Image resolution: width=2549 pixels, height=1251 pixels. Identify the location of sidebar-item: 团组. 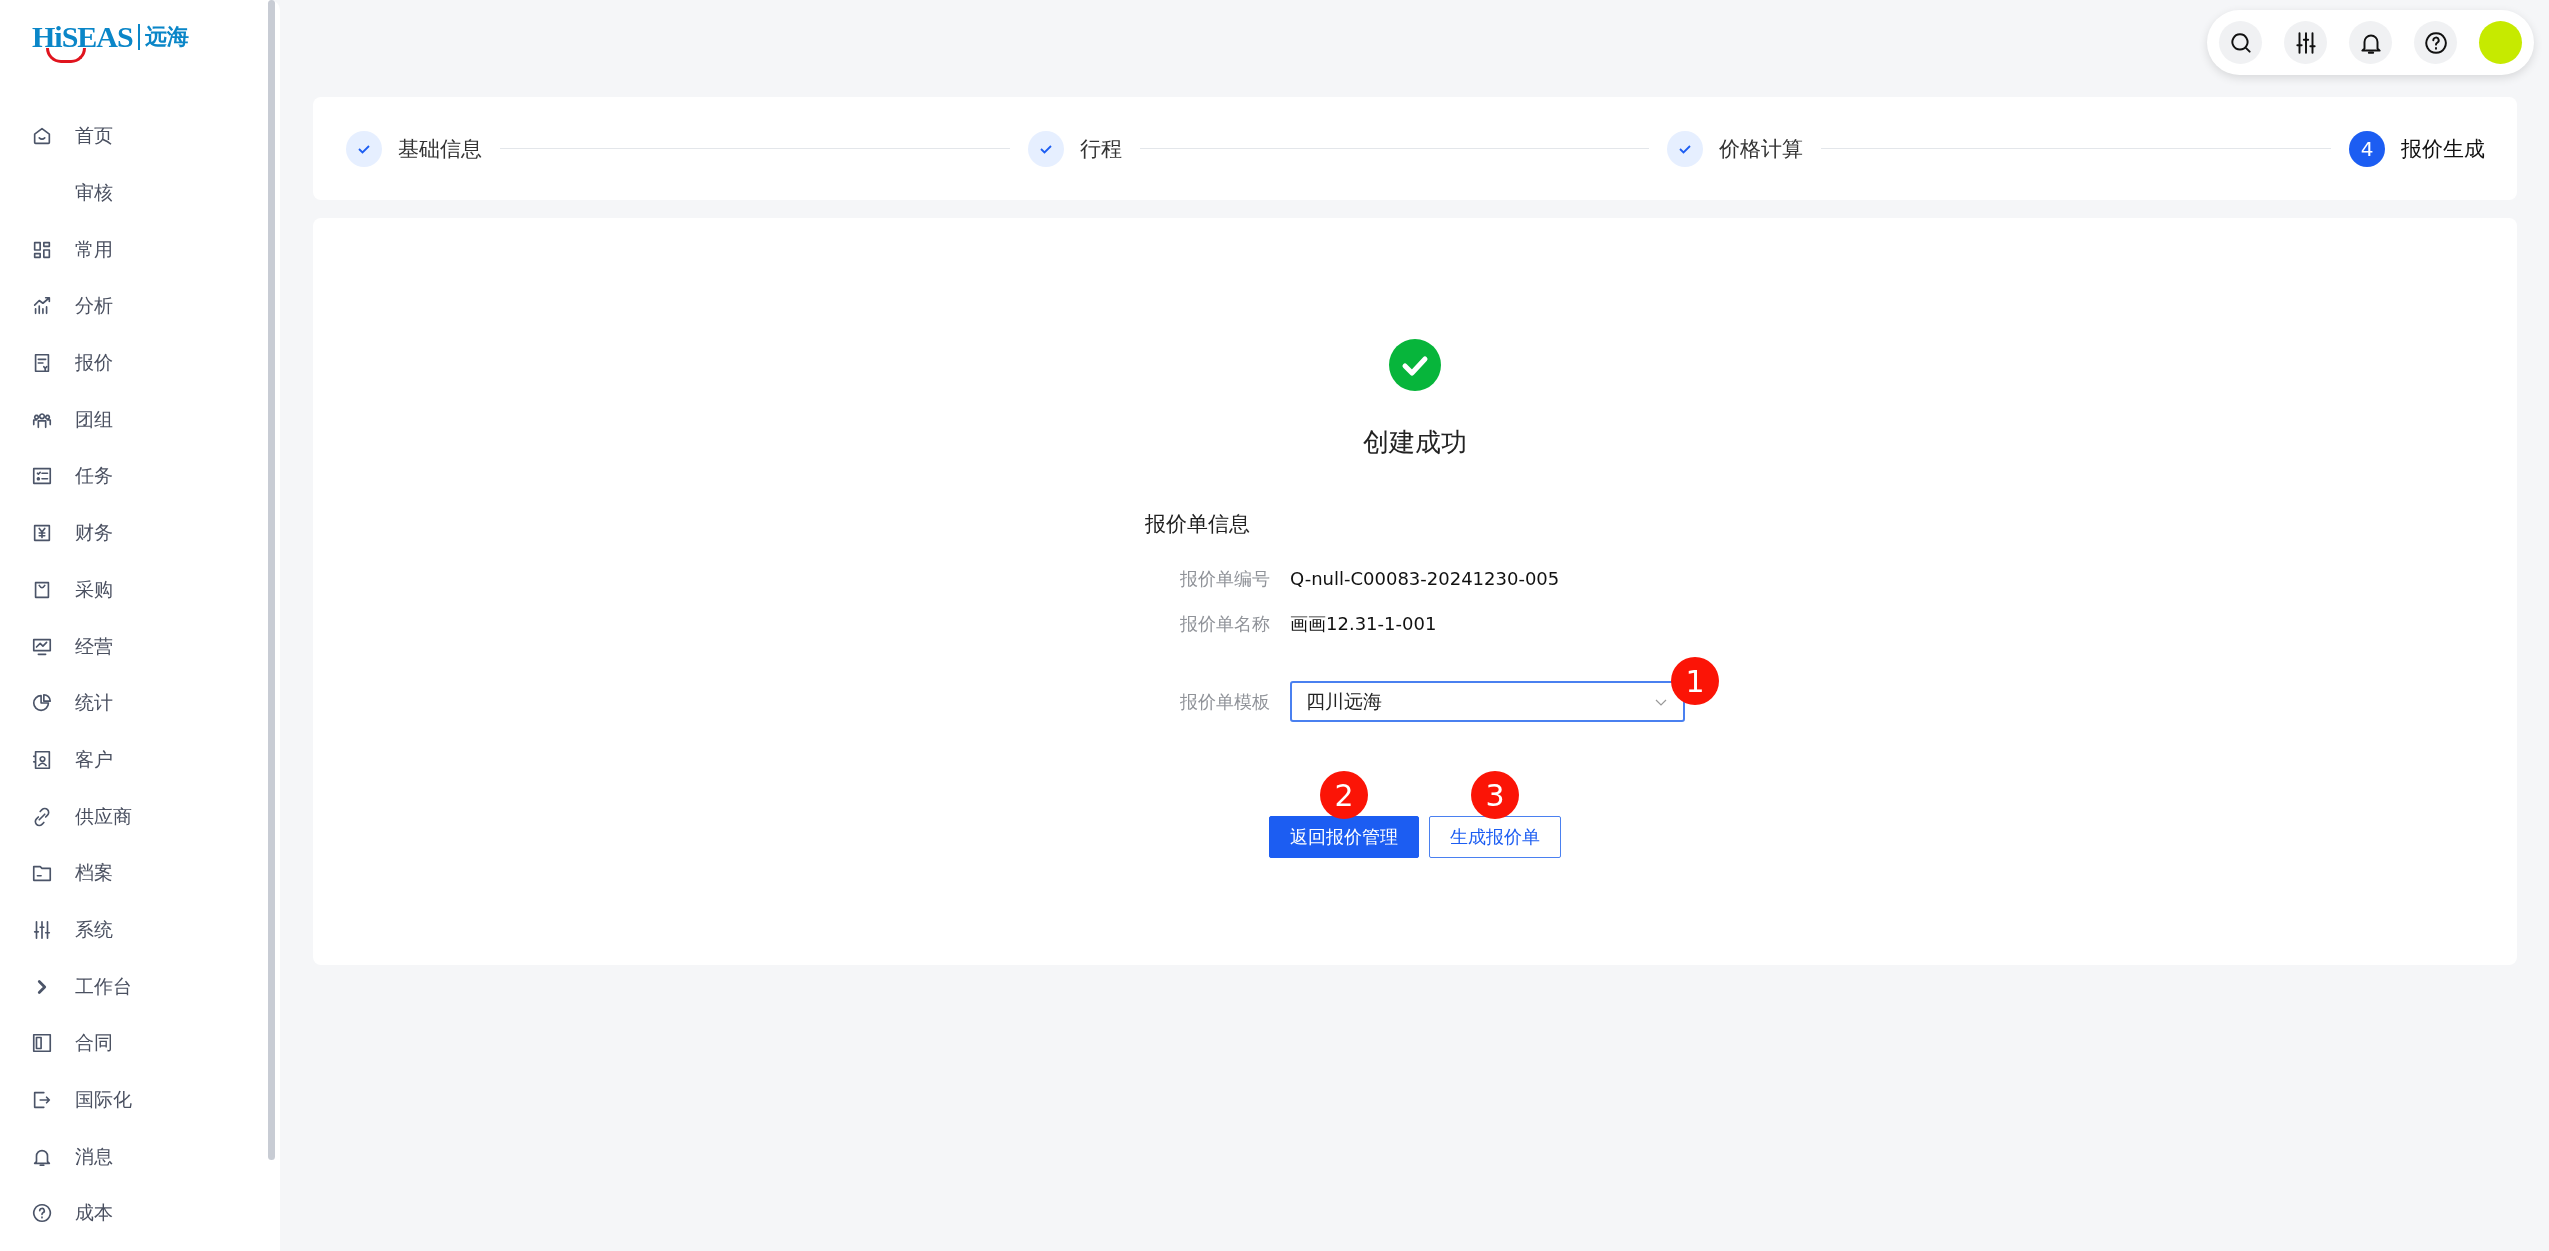
(140, 420).